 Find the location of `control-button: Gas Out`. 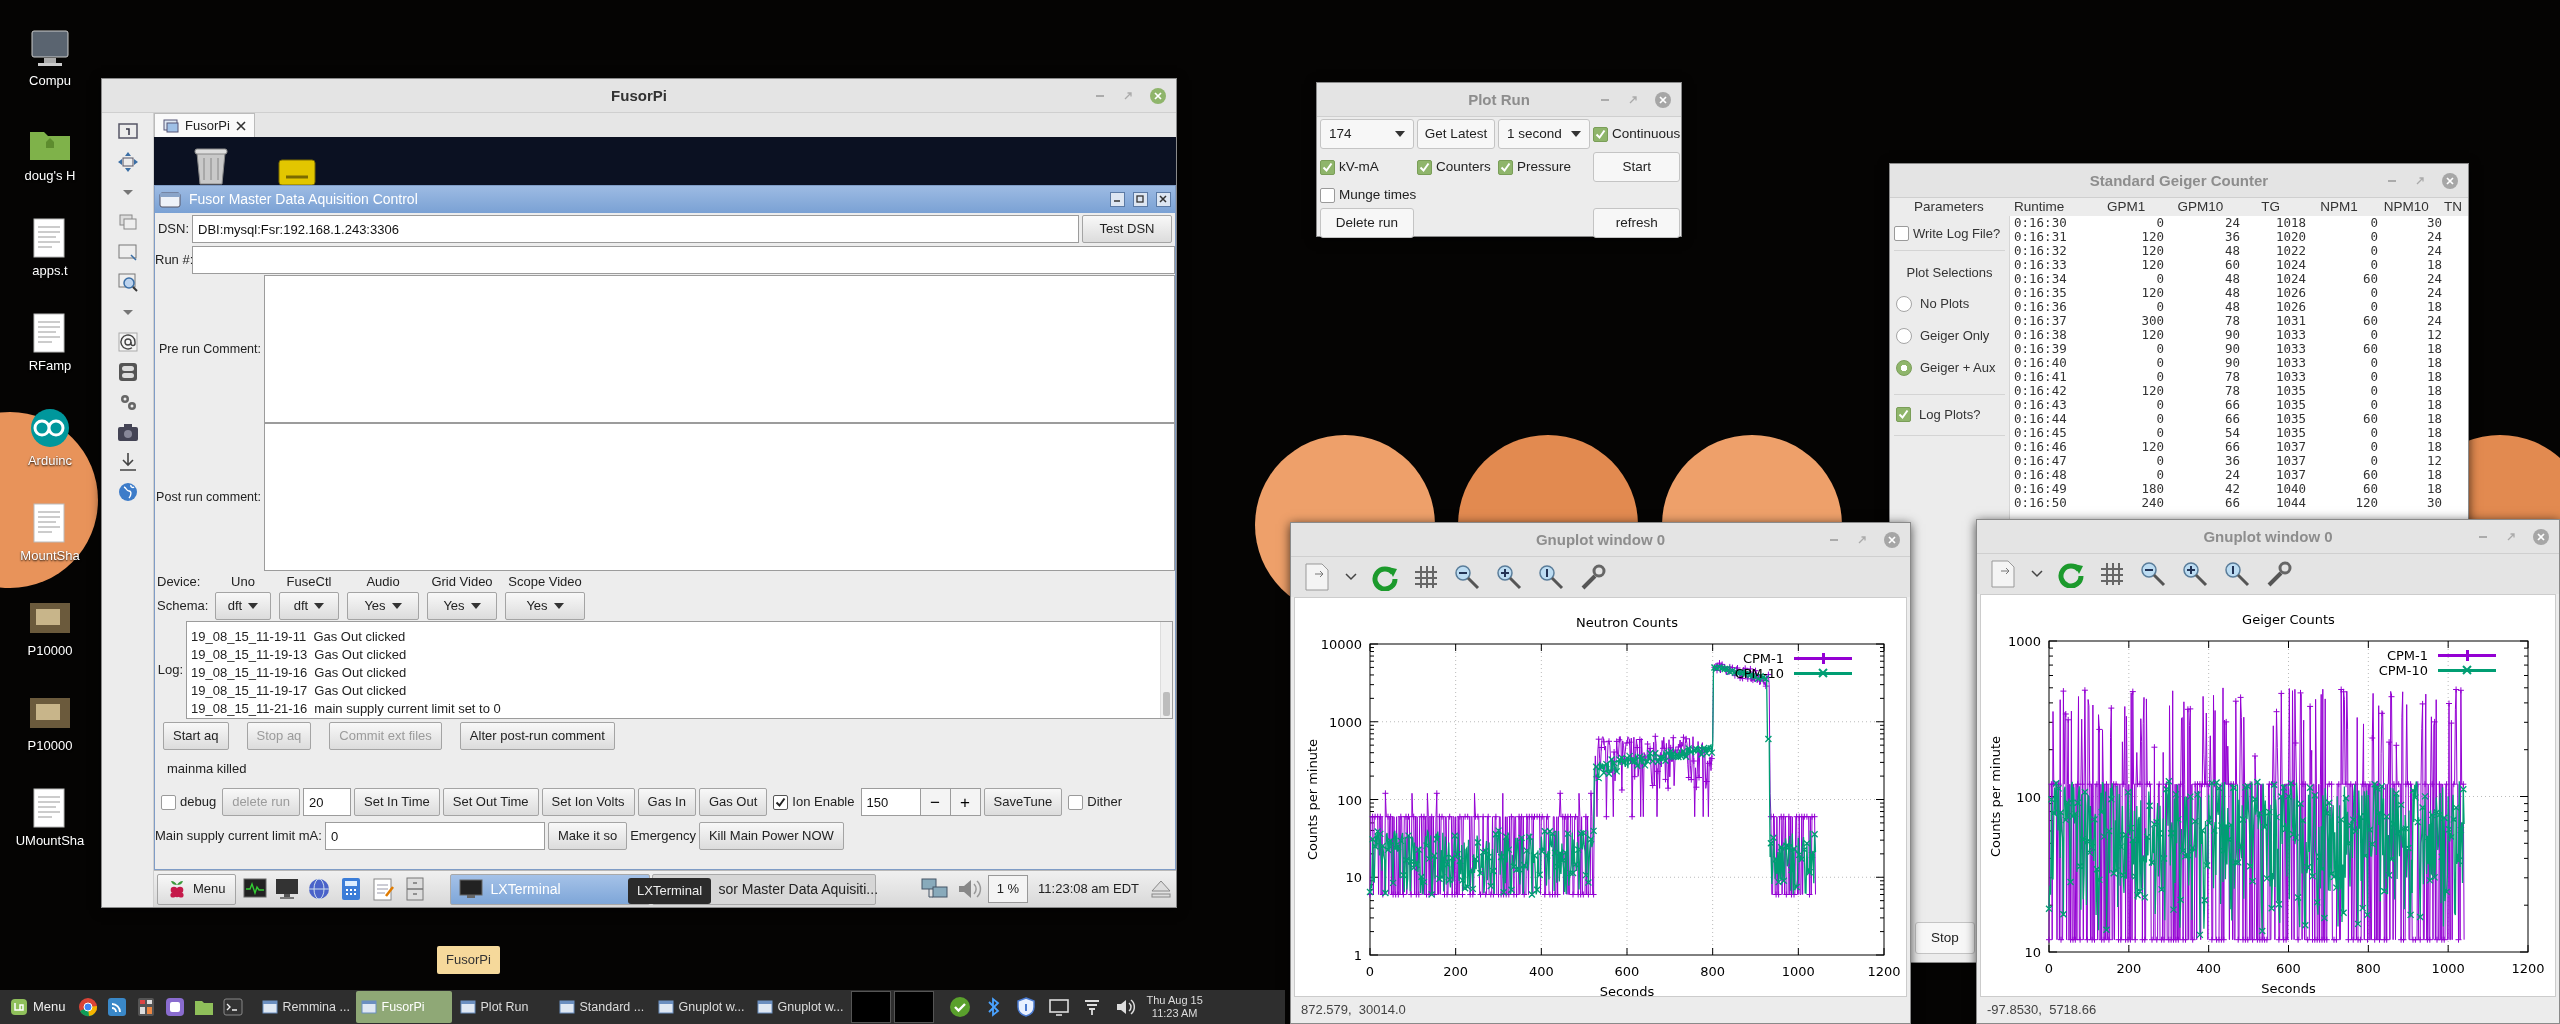

control-button: Gas Out is located at coordinates (733, 802).